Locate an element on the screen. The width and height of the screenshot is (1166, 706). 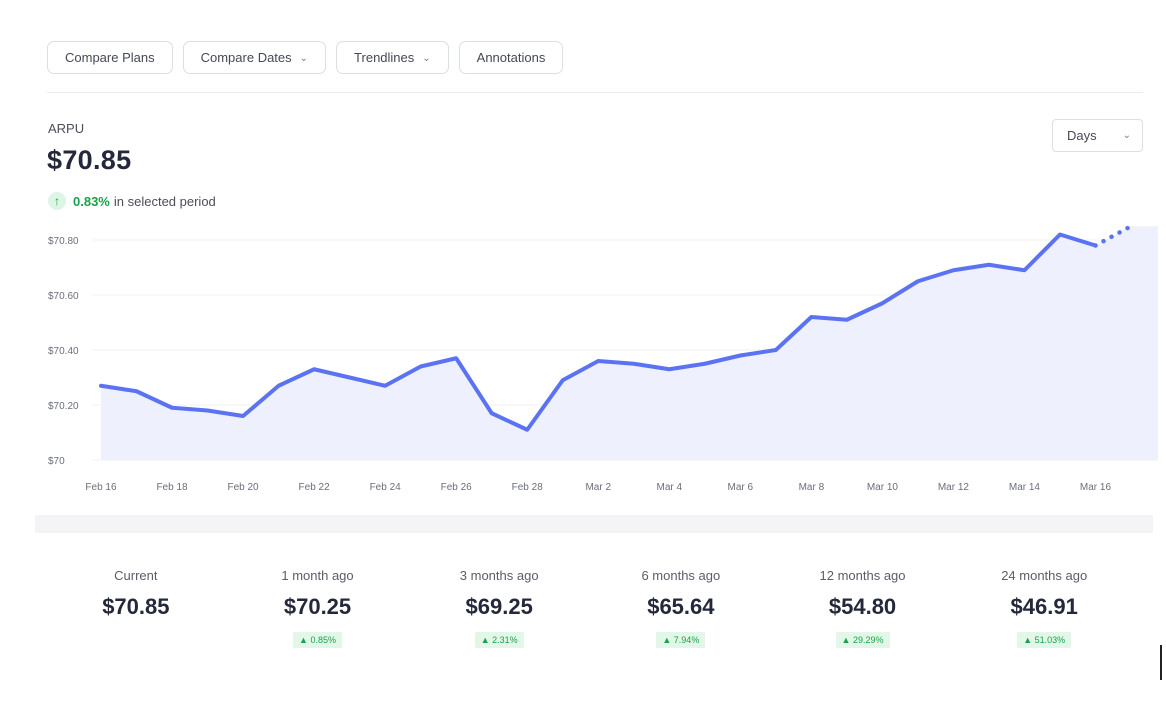
annotations-button: Annotations is located at coordinates (511, 57).